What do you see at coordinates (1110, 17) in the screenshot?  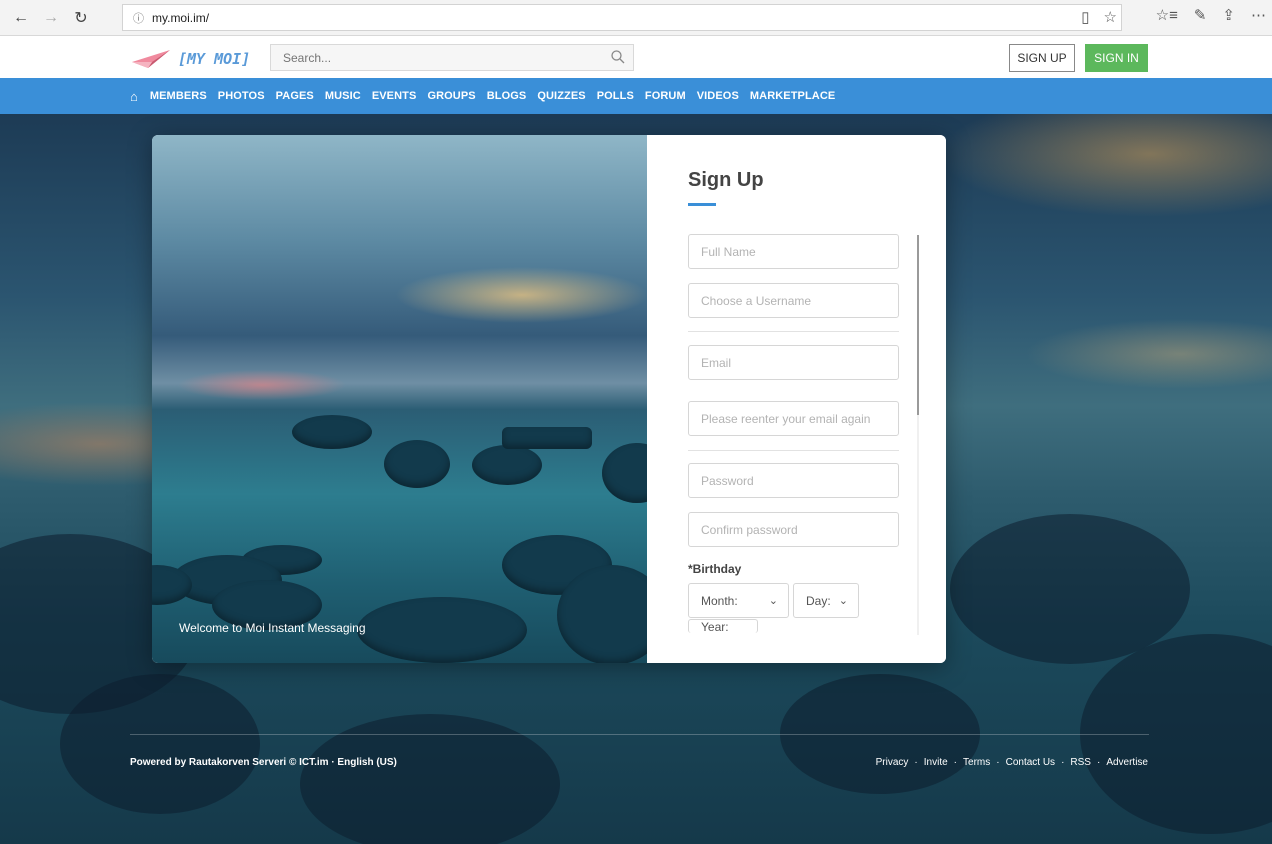 I see `favorite-star-icon: ☆` at bounding box center [1110, 17].